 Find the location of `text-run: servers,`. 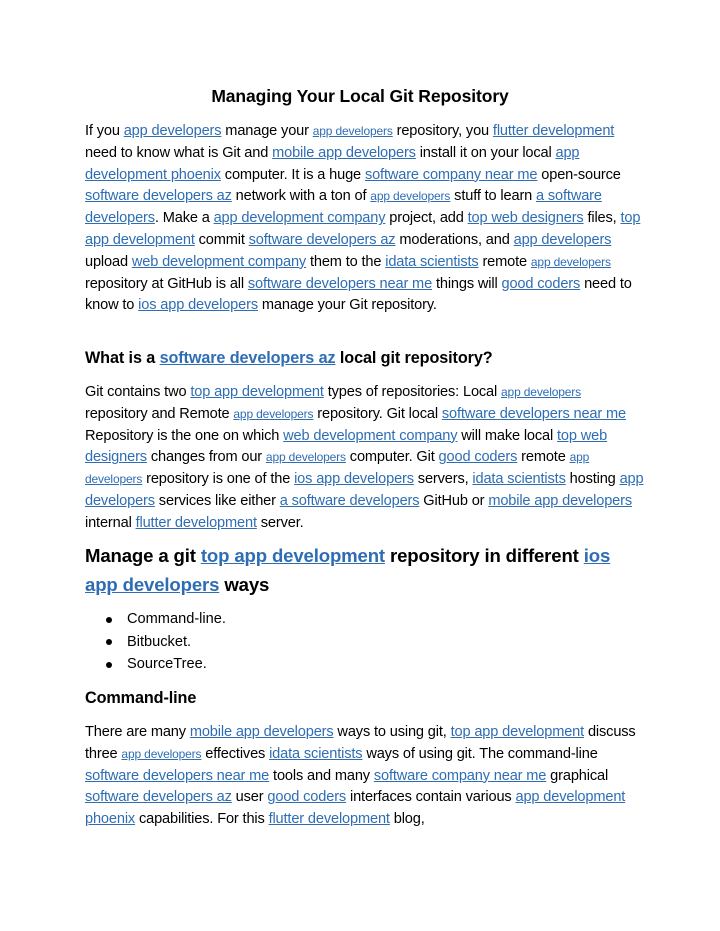

text-run: servers, is located at coordinates (443, 479).